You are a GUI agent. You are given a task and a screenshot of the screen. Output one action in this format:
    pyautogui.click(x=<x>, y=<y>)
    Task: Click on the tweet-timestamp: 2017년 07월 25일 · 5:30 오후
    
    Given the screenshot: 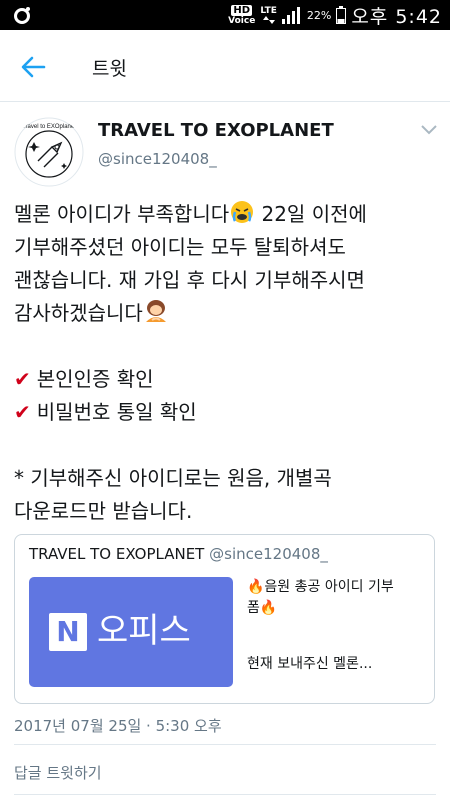 What is the action you would take?
    pyautogui.click(x=118, y=726)
    